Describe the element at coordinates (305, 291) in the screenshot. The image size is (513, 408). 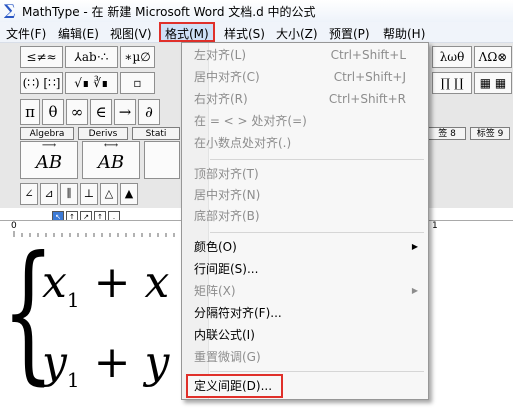
I see `menu-matrix: 矩阵(X) ▶` at that location.